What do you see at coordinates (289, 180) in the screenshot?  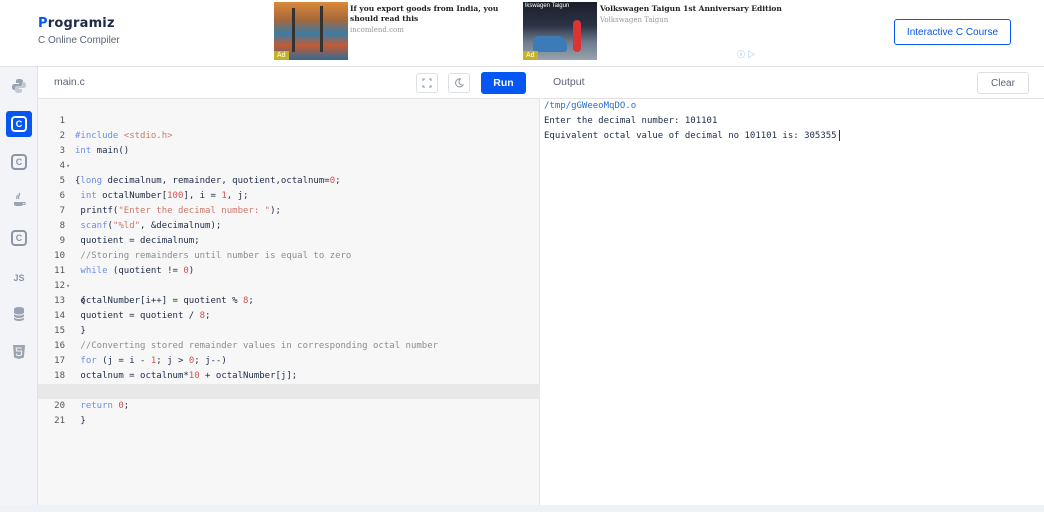 I see `code-line: 5 int octalNumber[100], i = 1, j;` at bounding box center [289, 180].